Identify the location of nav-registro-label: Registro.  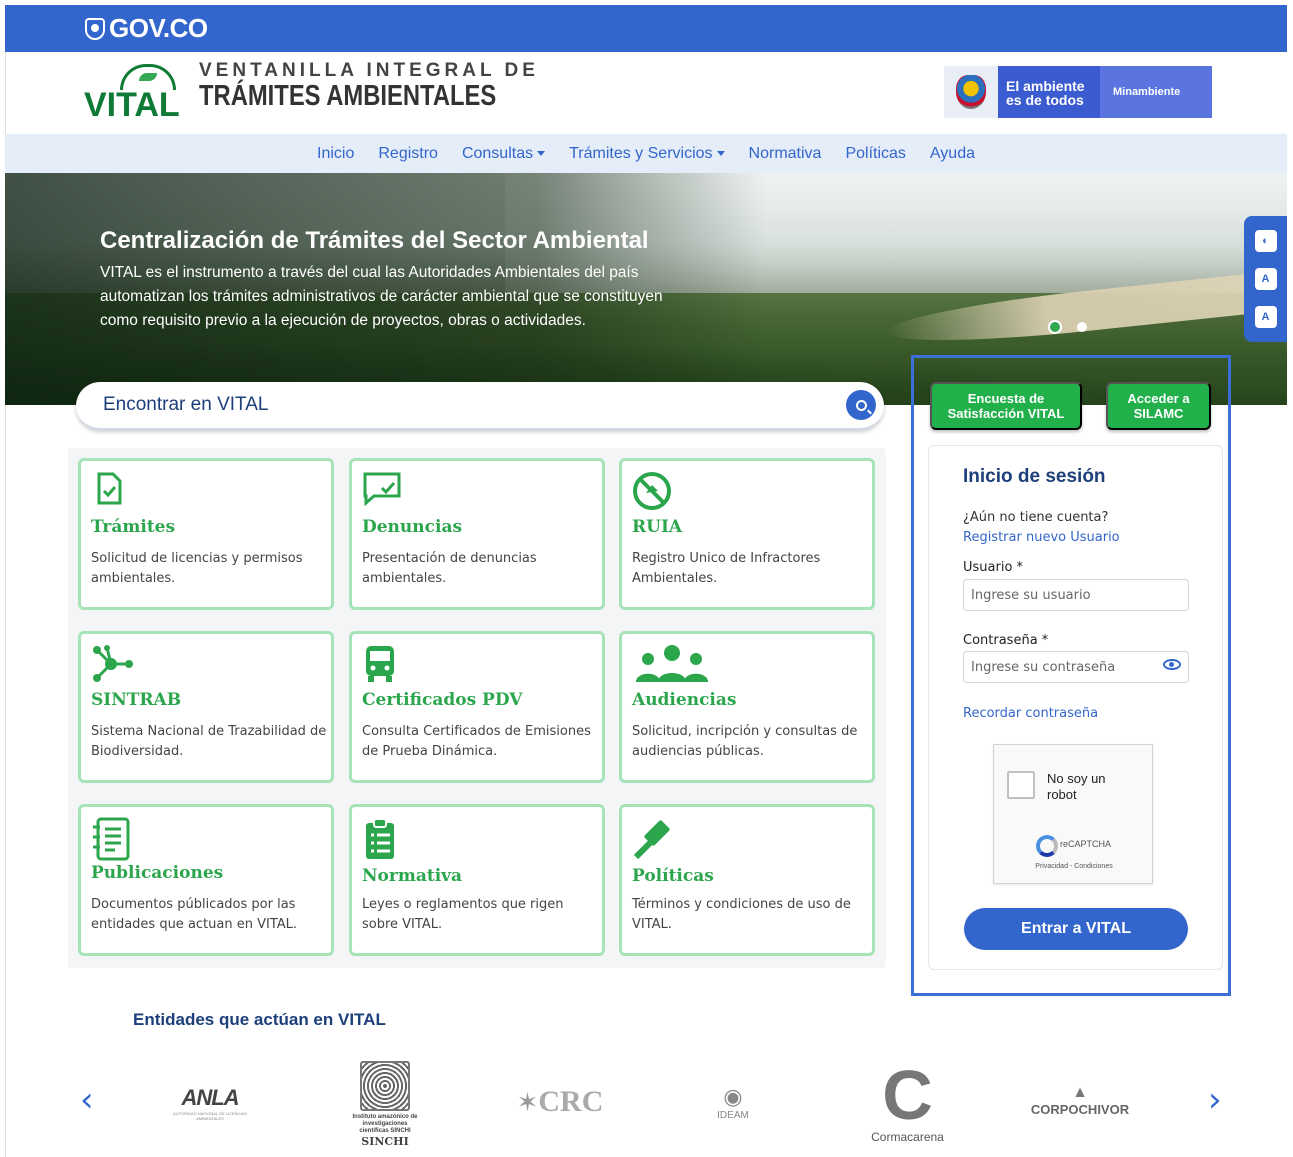
(408, 153).